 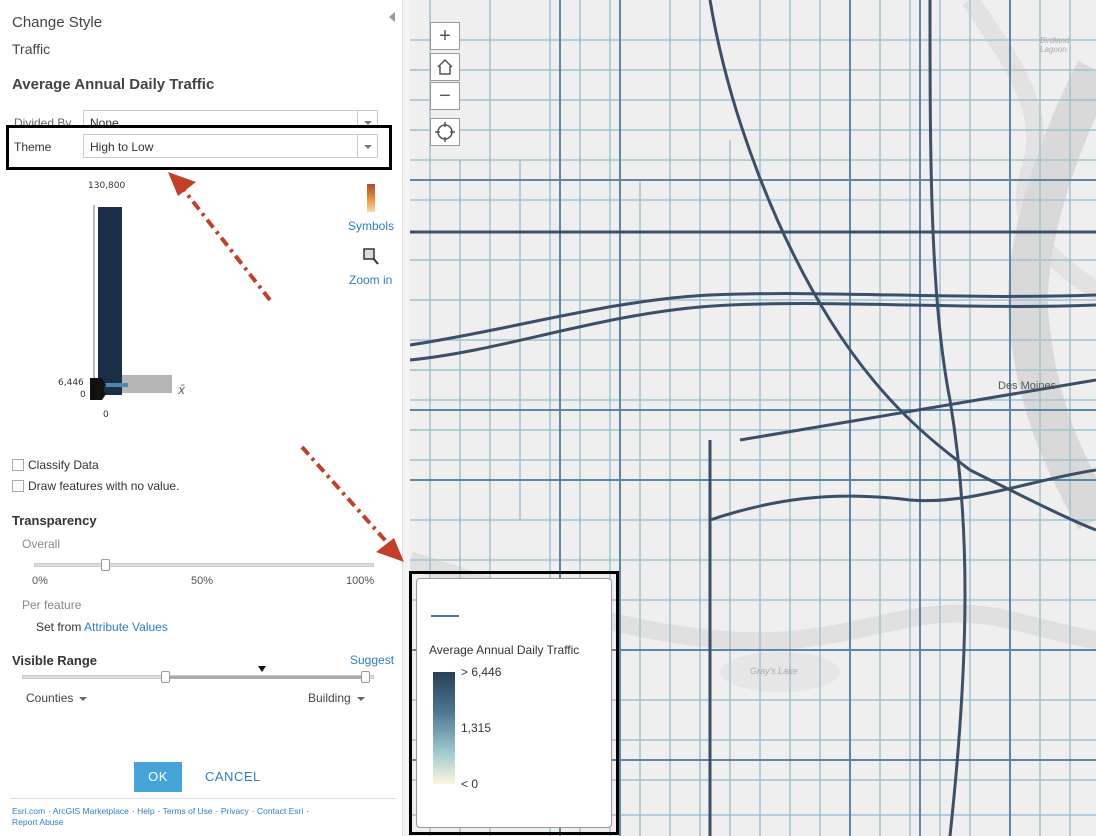 What do you see at coordinates (392, 17) in the screenshot?
I see `collapse-panel-icon` at bounding box center [392, 17].